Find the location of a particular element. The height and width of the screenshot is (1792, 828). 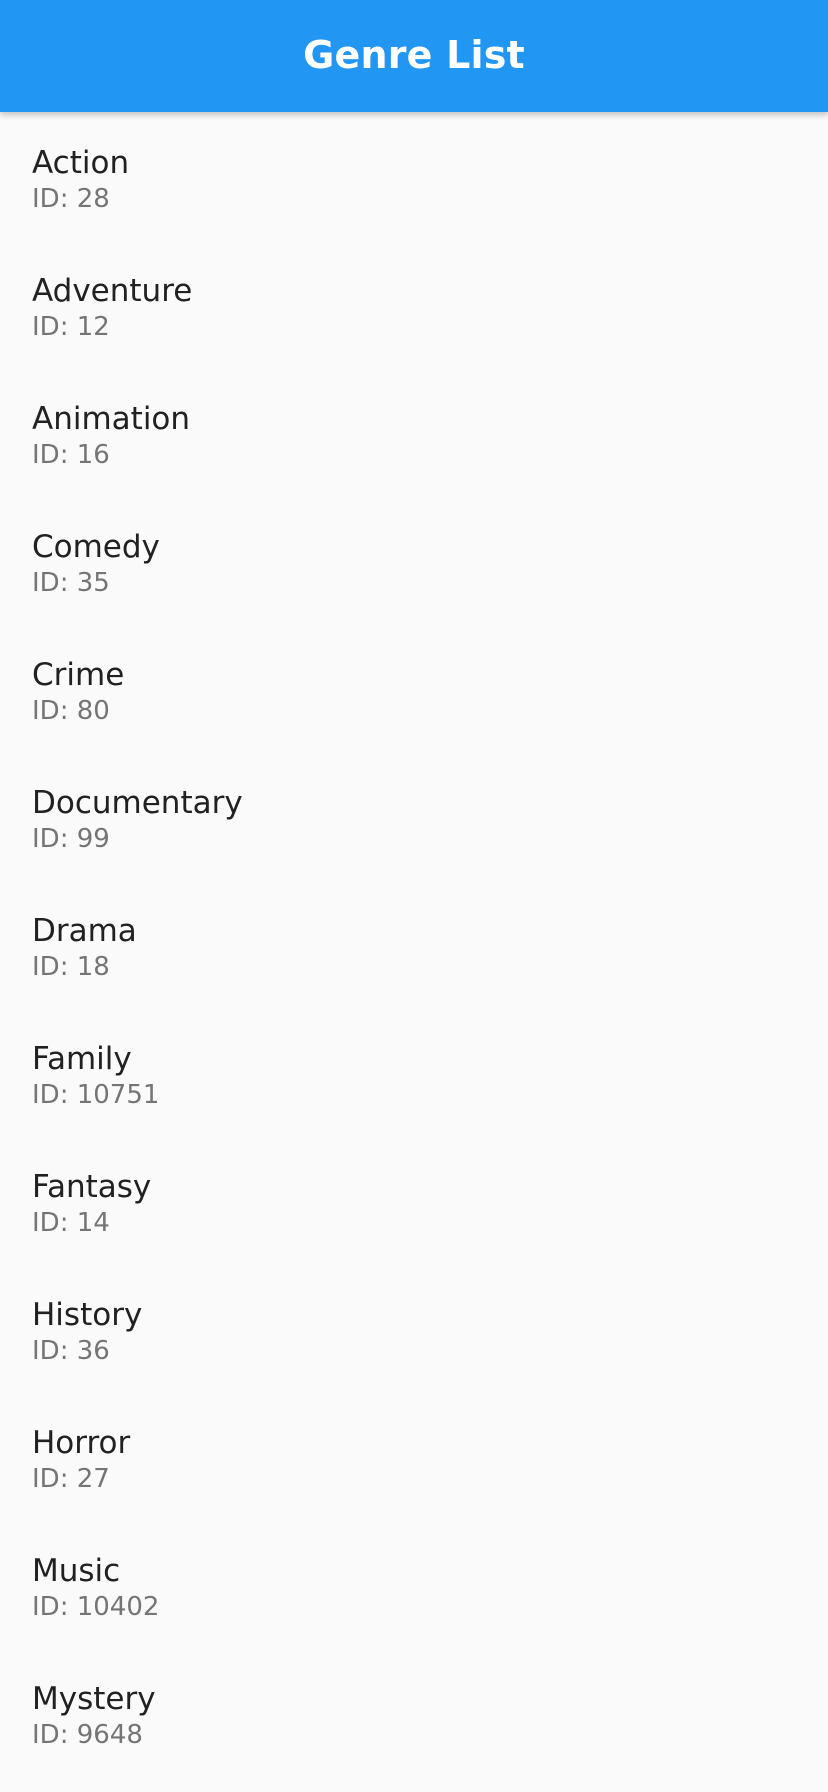

genre-id: ID: 14 is located at coordinates (71, 1223).